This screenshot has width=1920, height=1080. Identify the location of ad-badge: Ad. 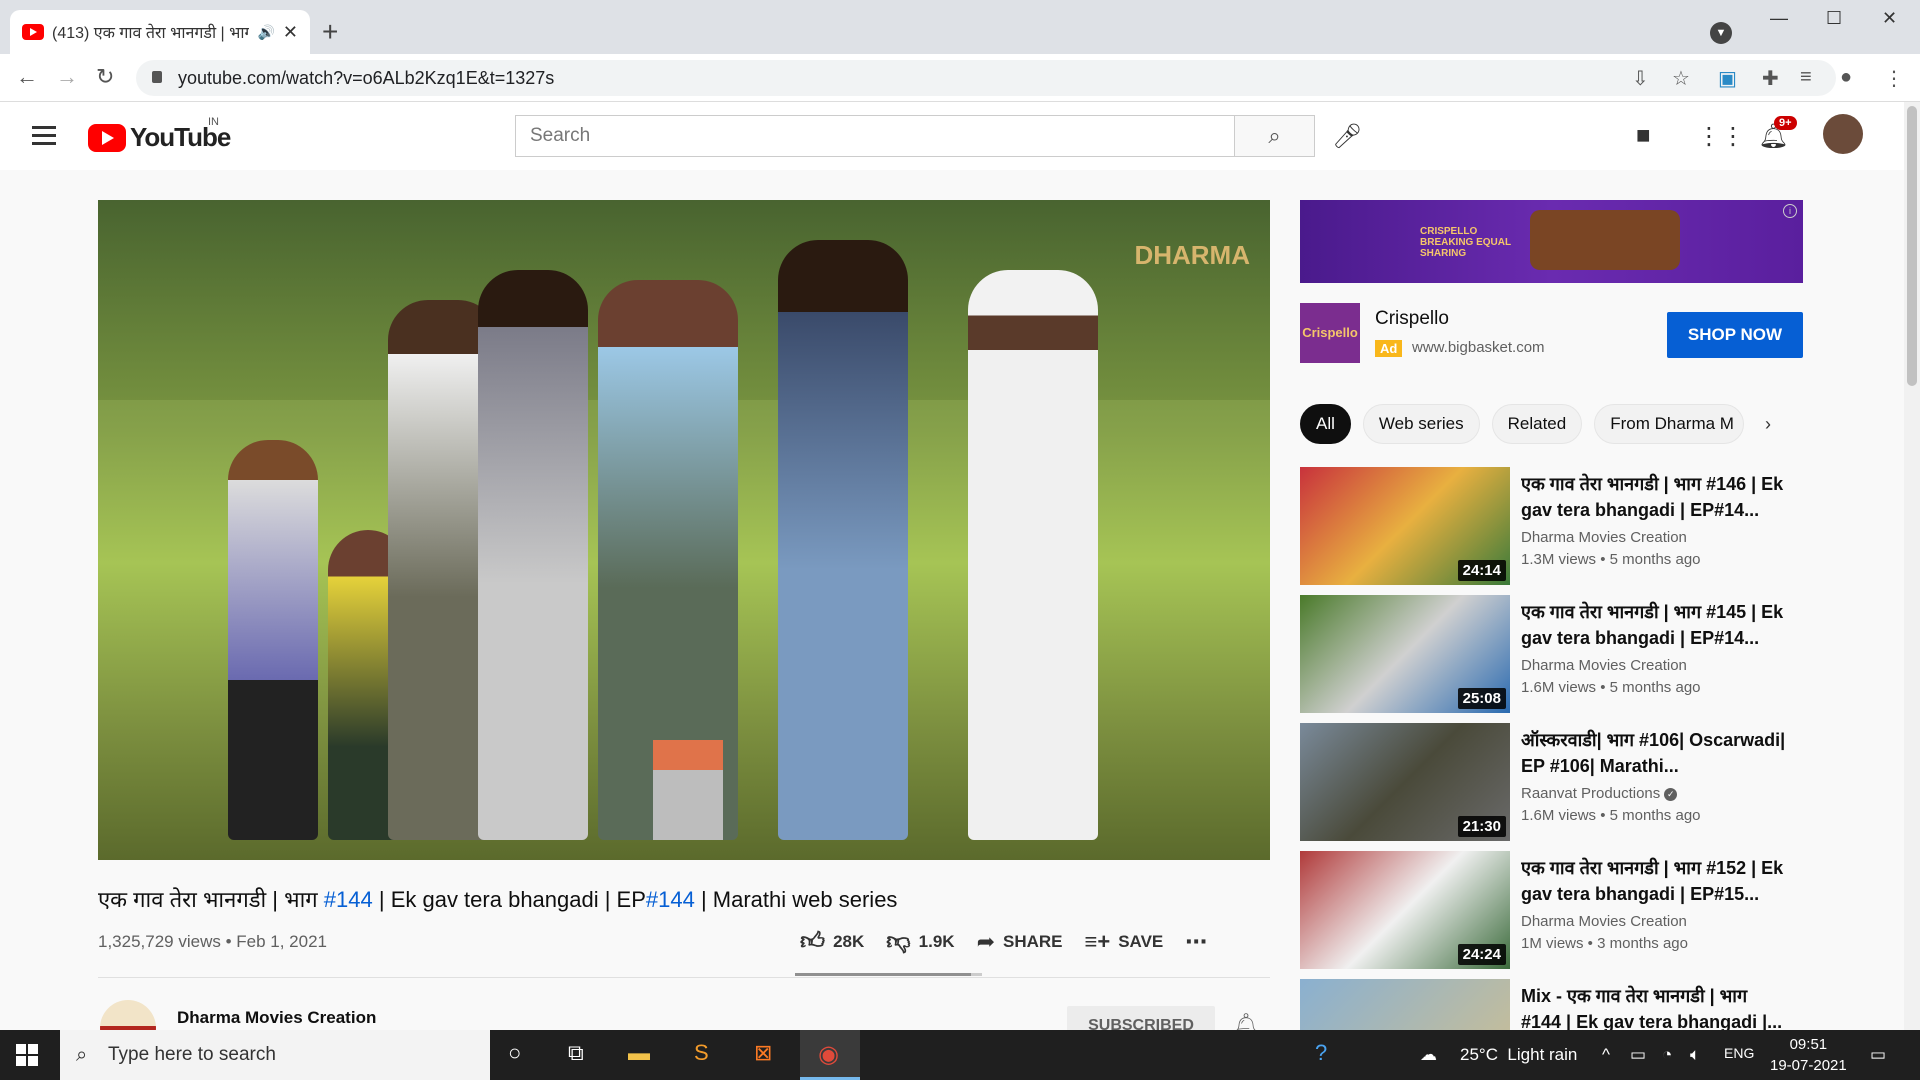
(1389, 348).